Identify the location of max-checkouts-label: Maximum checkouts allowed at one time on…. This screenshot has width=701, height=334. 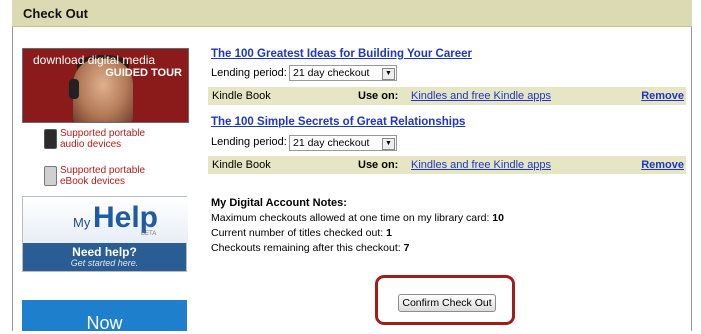
(350, 218).